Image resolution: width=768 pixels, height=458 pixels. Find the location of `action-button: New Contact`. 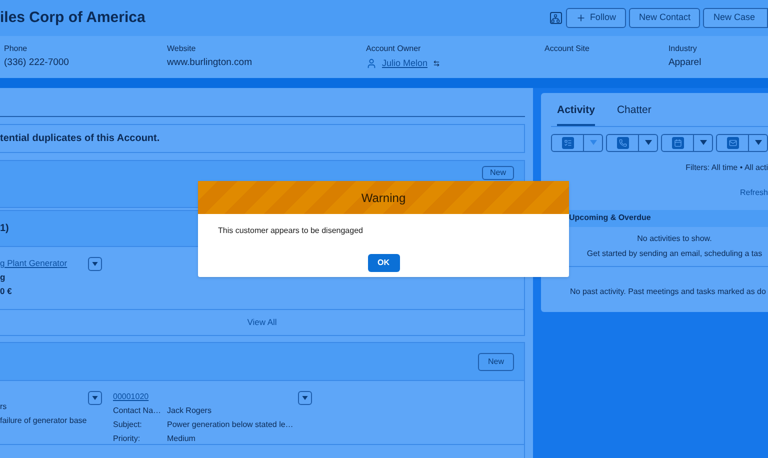

action-button: New Contact is located at coordinates (664, 18).